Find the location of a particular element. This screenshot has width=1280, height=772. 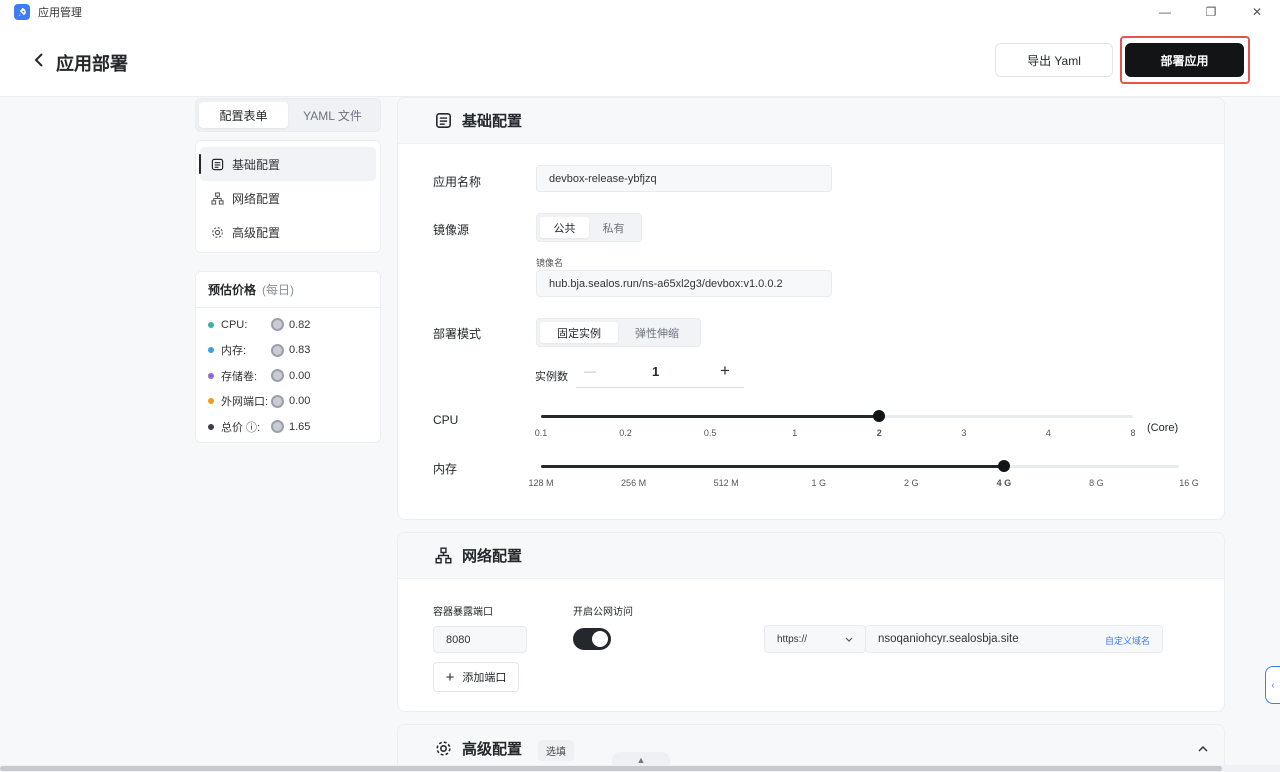

chevron-left-icon is located at coordinates (38, 60).